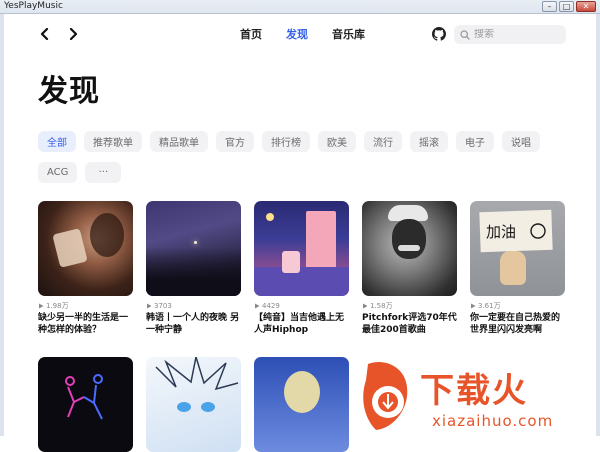 This screenshot has height=452, width=600. Describe the element at coordinates (517, 305) in the screenshot. I see `play-count: 3.61万` at that location.